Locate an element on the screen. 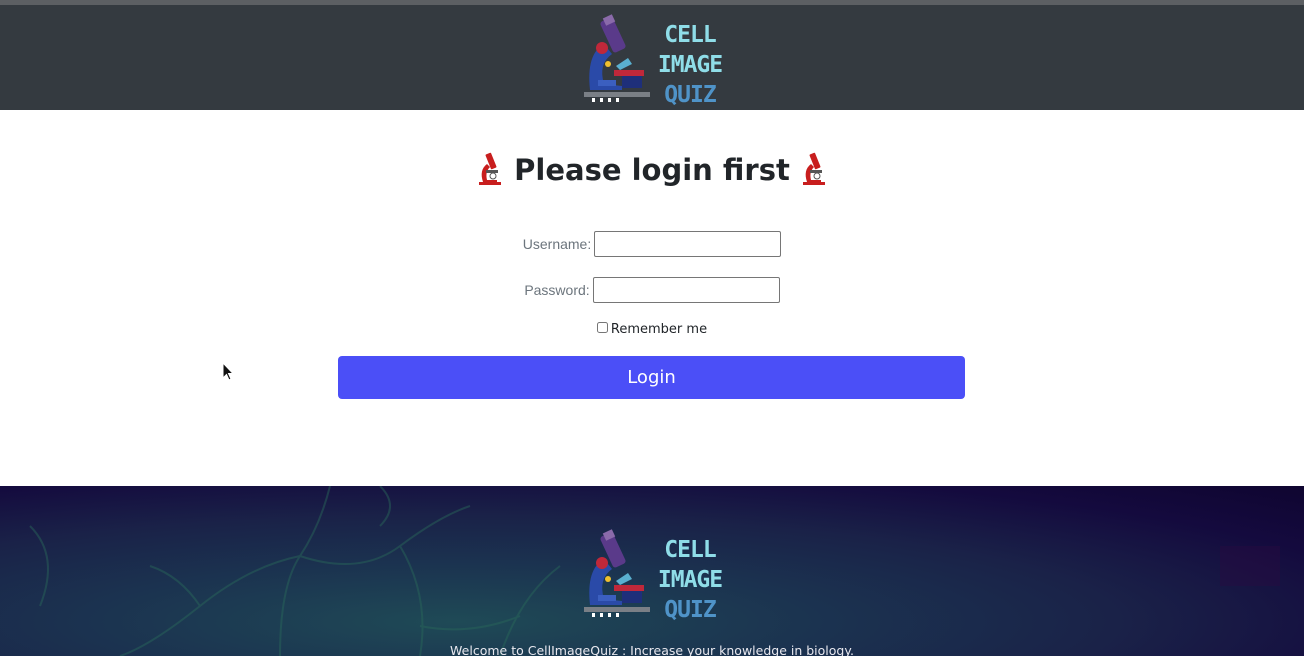 The height and width of the screenshot is (656, 1304). header-logo: CELL IMAGE QUIZ is located at coordinates (652, 61).